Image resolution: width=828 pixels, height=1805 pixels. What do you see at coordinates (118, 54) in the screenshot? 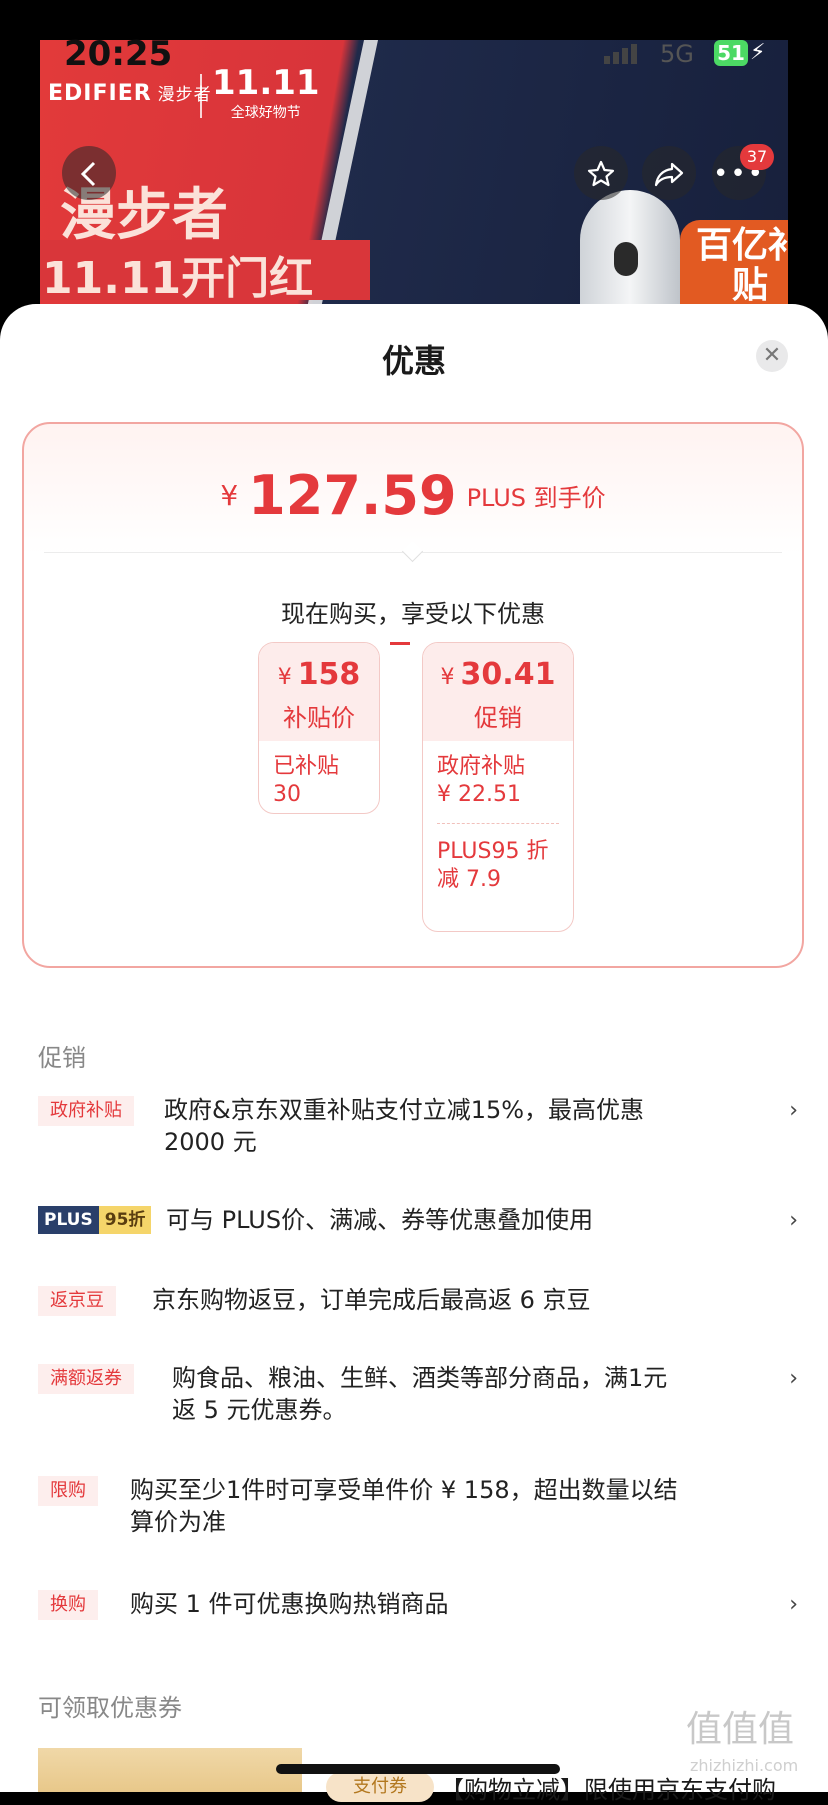
I see `status-time: 20:25` at bounding box center [118, 54].